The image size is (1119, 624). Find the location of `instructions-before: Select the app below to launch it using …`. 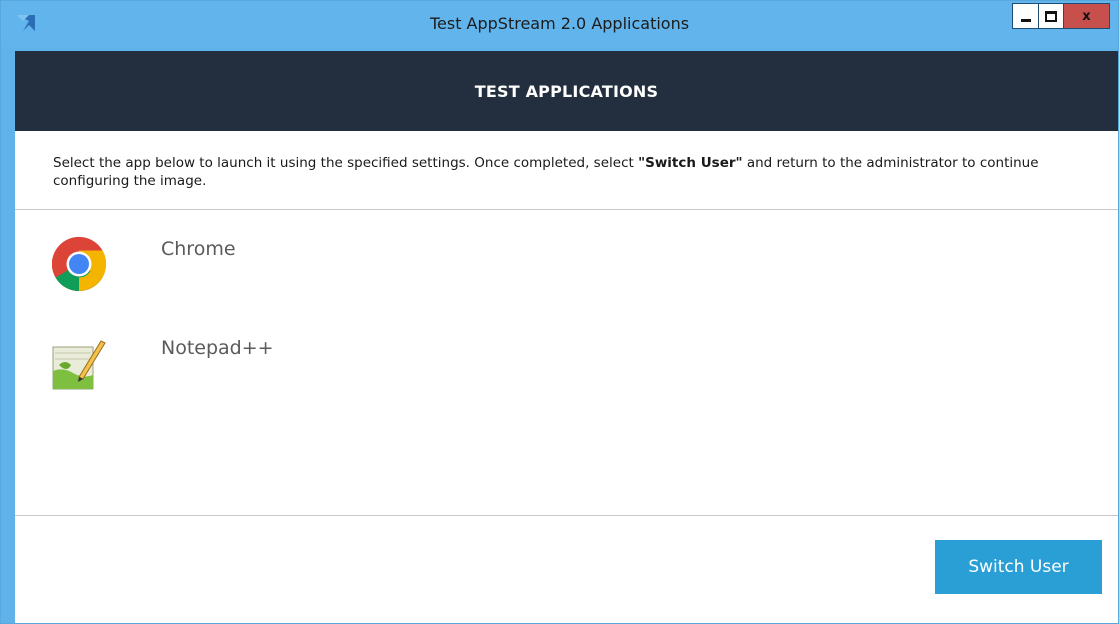

instructions-before: Select the app below to launch it using … is located at coordinates (346, 163).